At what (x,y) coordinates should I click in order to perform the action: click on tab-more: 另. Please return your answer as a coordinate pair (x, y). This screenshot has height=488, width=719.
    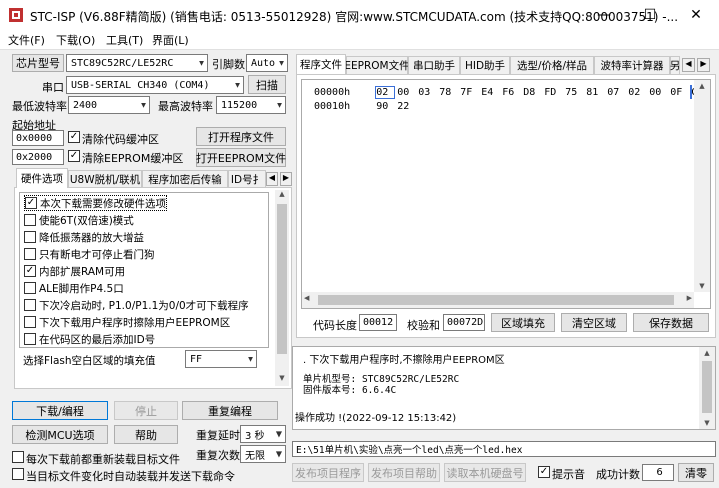
    Looking at the image, I should click on (675, 65).